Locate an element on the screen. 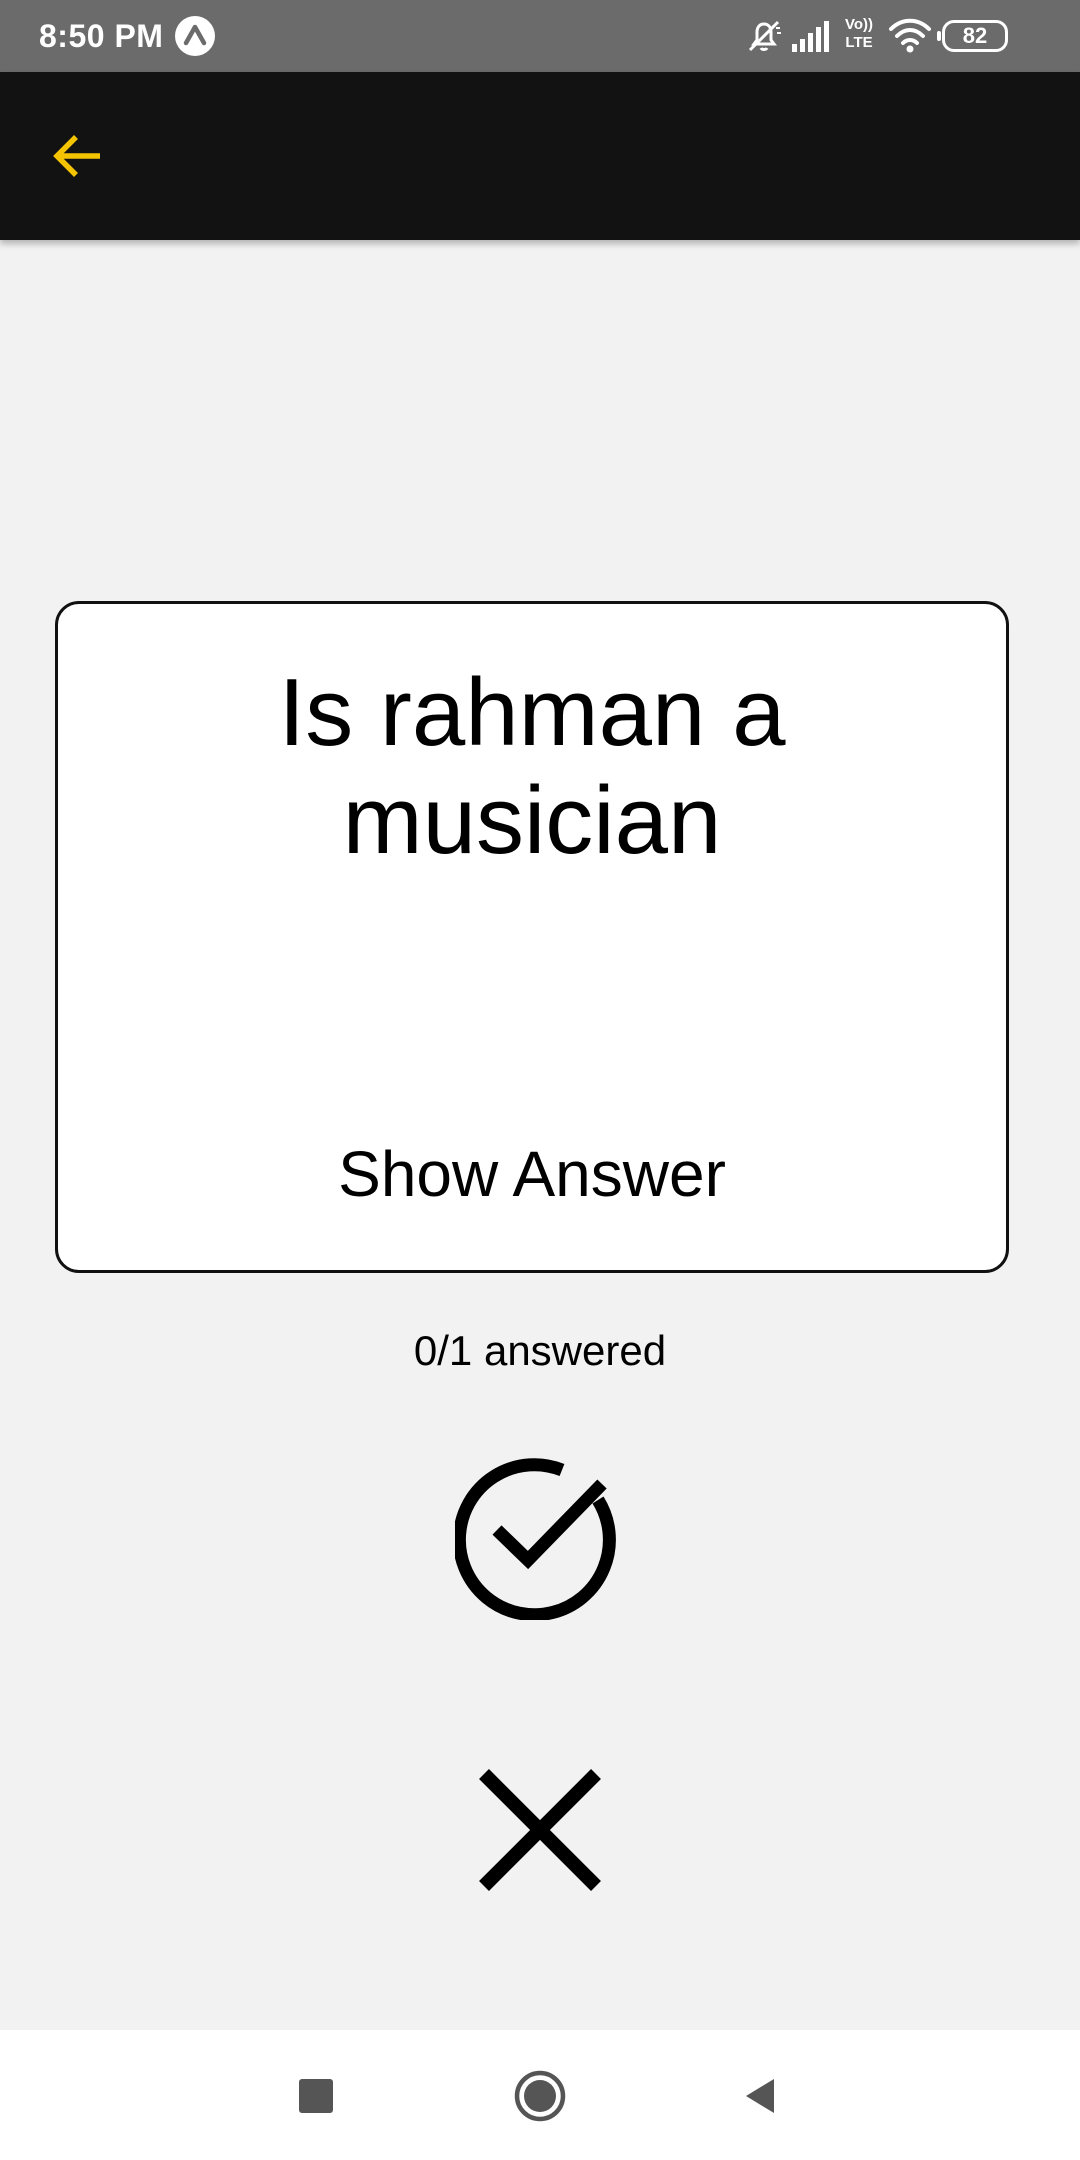 The height and width of the screenshot is (2160, 1080). status-time: 8:50 PM is located at coordinates (101, 36).